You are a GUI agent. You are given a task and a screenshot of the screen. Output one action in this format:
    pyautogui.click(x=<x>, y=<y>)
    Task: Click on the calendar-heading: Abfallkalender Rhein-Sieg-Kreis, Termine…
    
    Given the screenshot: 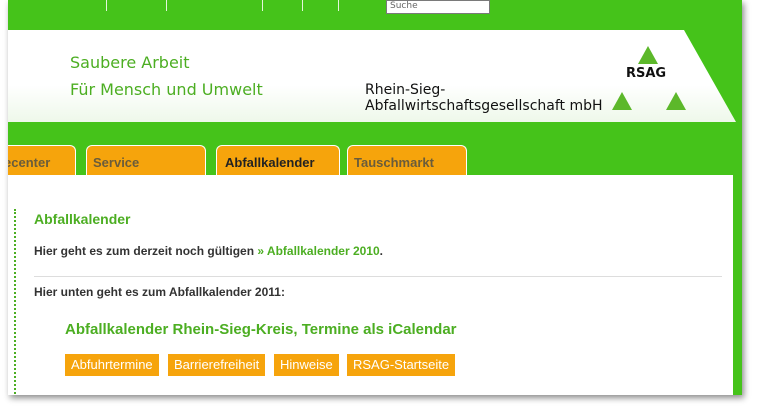 What is the action you would take?
    pyautogui.click(x=261, y=329)
    